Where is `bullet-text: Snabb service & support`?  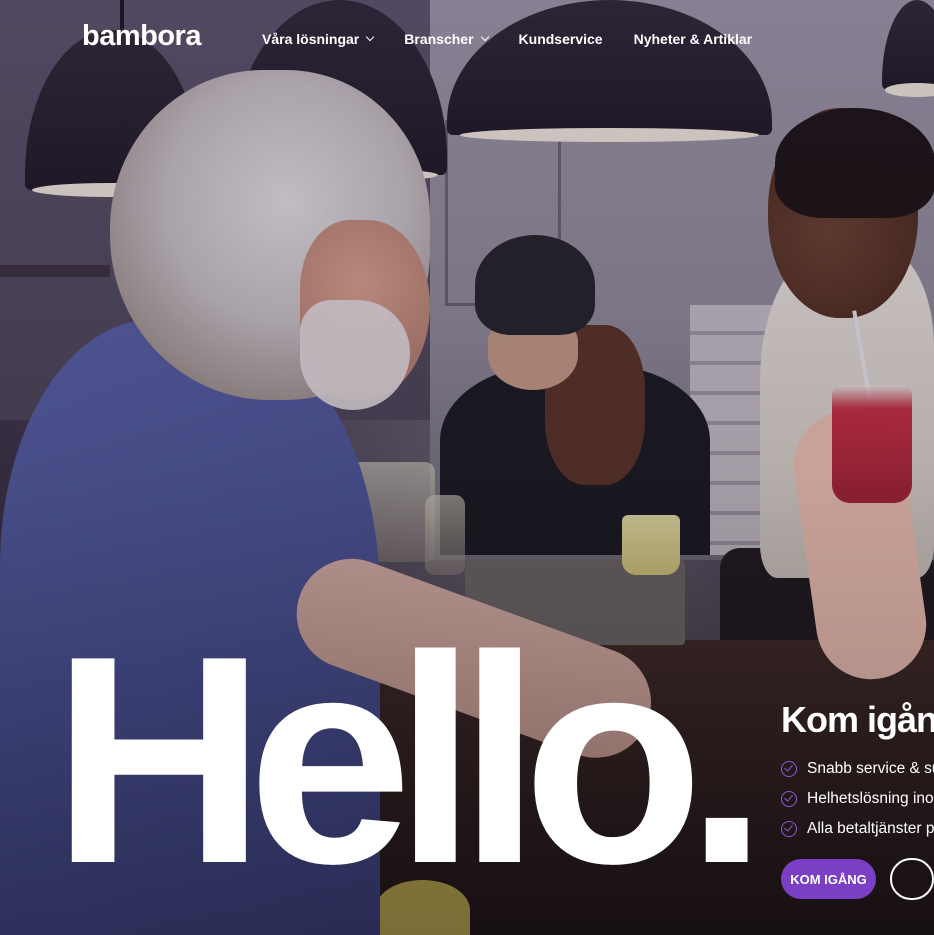 bullet-text: Snabb service & support is located at coordinates (870, 768).